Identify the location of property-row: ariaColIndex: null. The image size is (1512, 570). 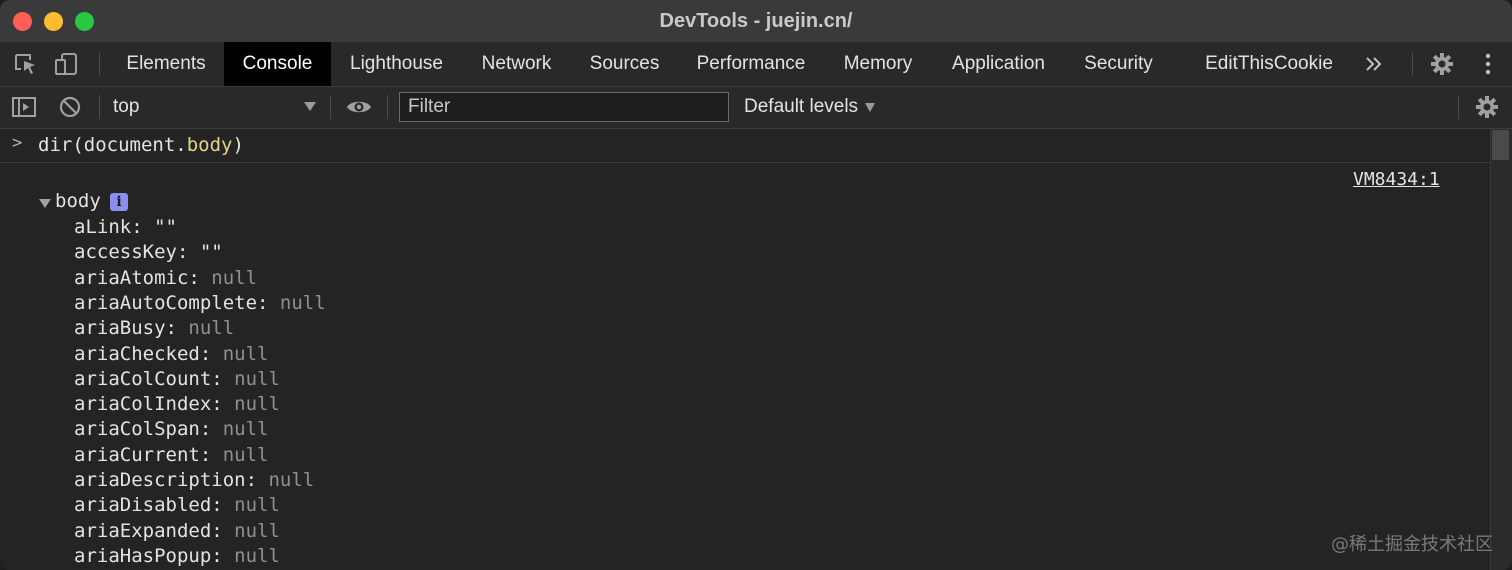
(177, 404).